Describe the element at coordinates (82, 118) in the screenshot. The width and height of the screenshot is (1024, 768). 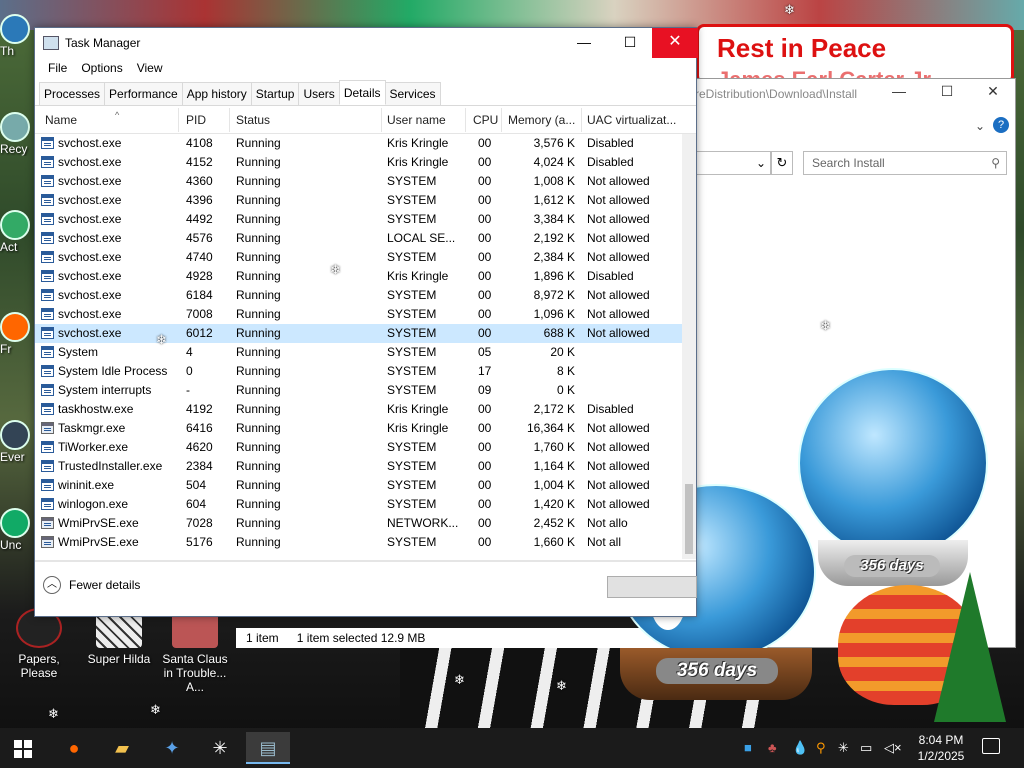
I see `column-header-name: ^ Name` at that location.